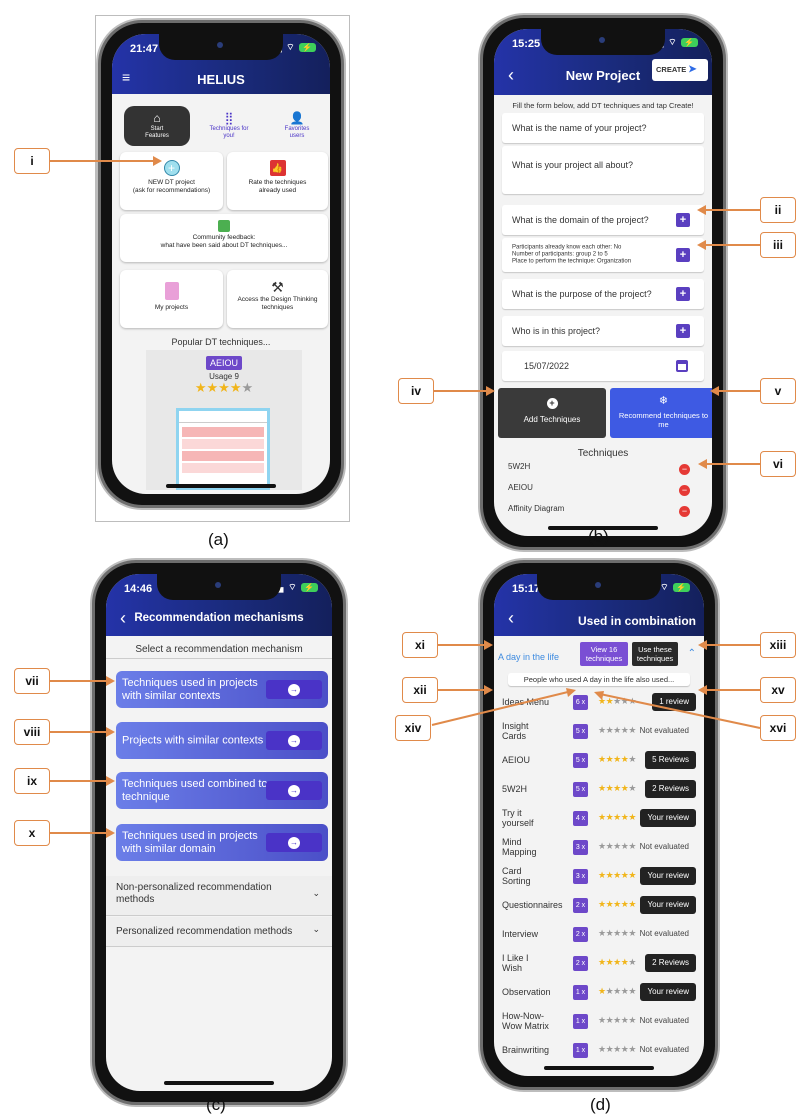 The image size is (800, 1115). Describe the element at coordinates (599, 934) in the screenshot. I see `table-row: Interview 2 x ★★★★★ Not evaluated` at that location.